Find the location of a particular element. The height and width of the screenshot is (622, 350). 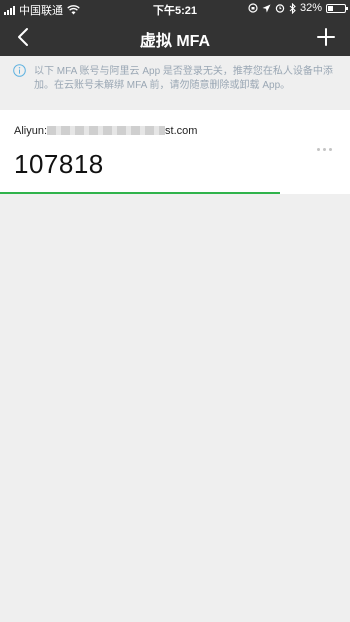

account-prefix: Aliyun: is located at coordinates (31, 131).